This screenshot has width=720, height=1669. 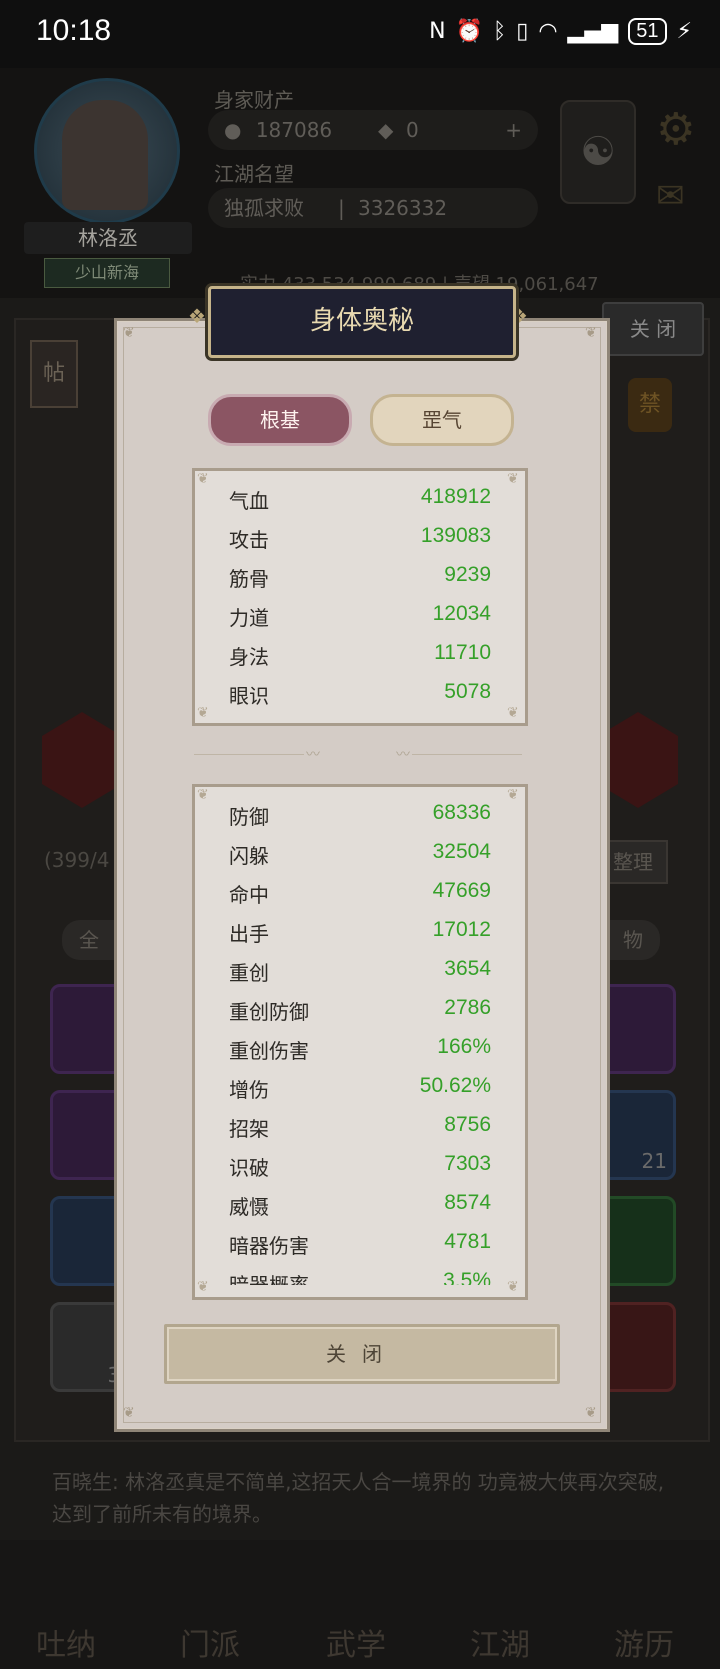 I want to click on jade-icon: ◆, so click(x=386, y=130).